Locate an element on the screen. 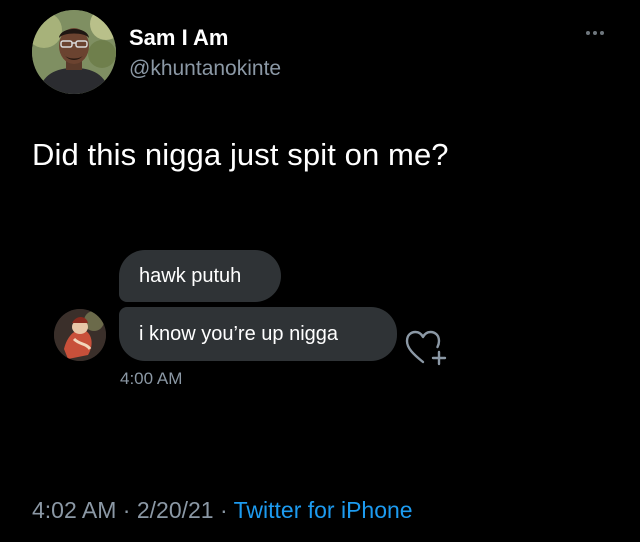  tweet-source-link: Twitter for iPhone is located at coordinates (323, 510).